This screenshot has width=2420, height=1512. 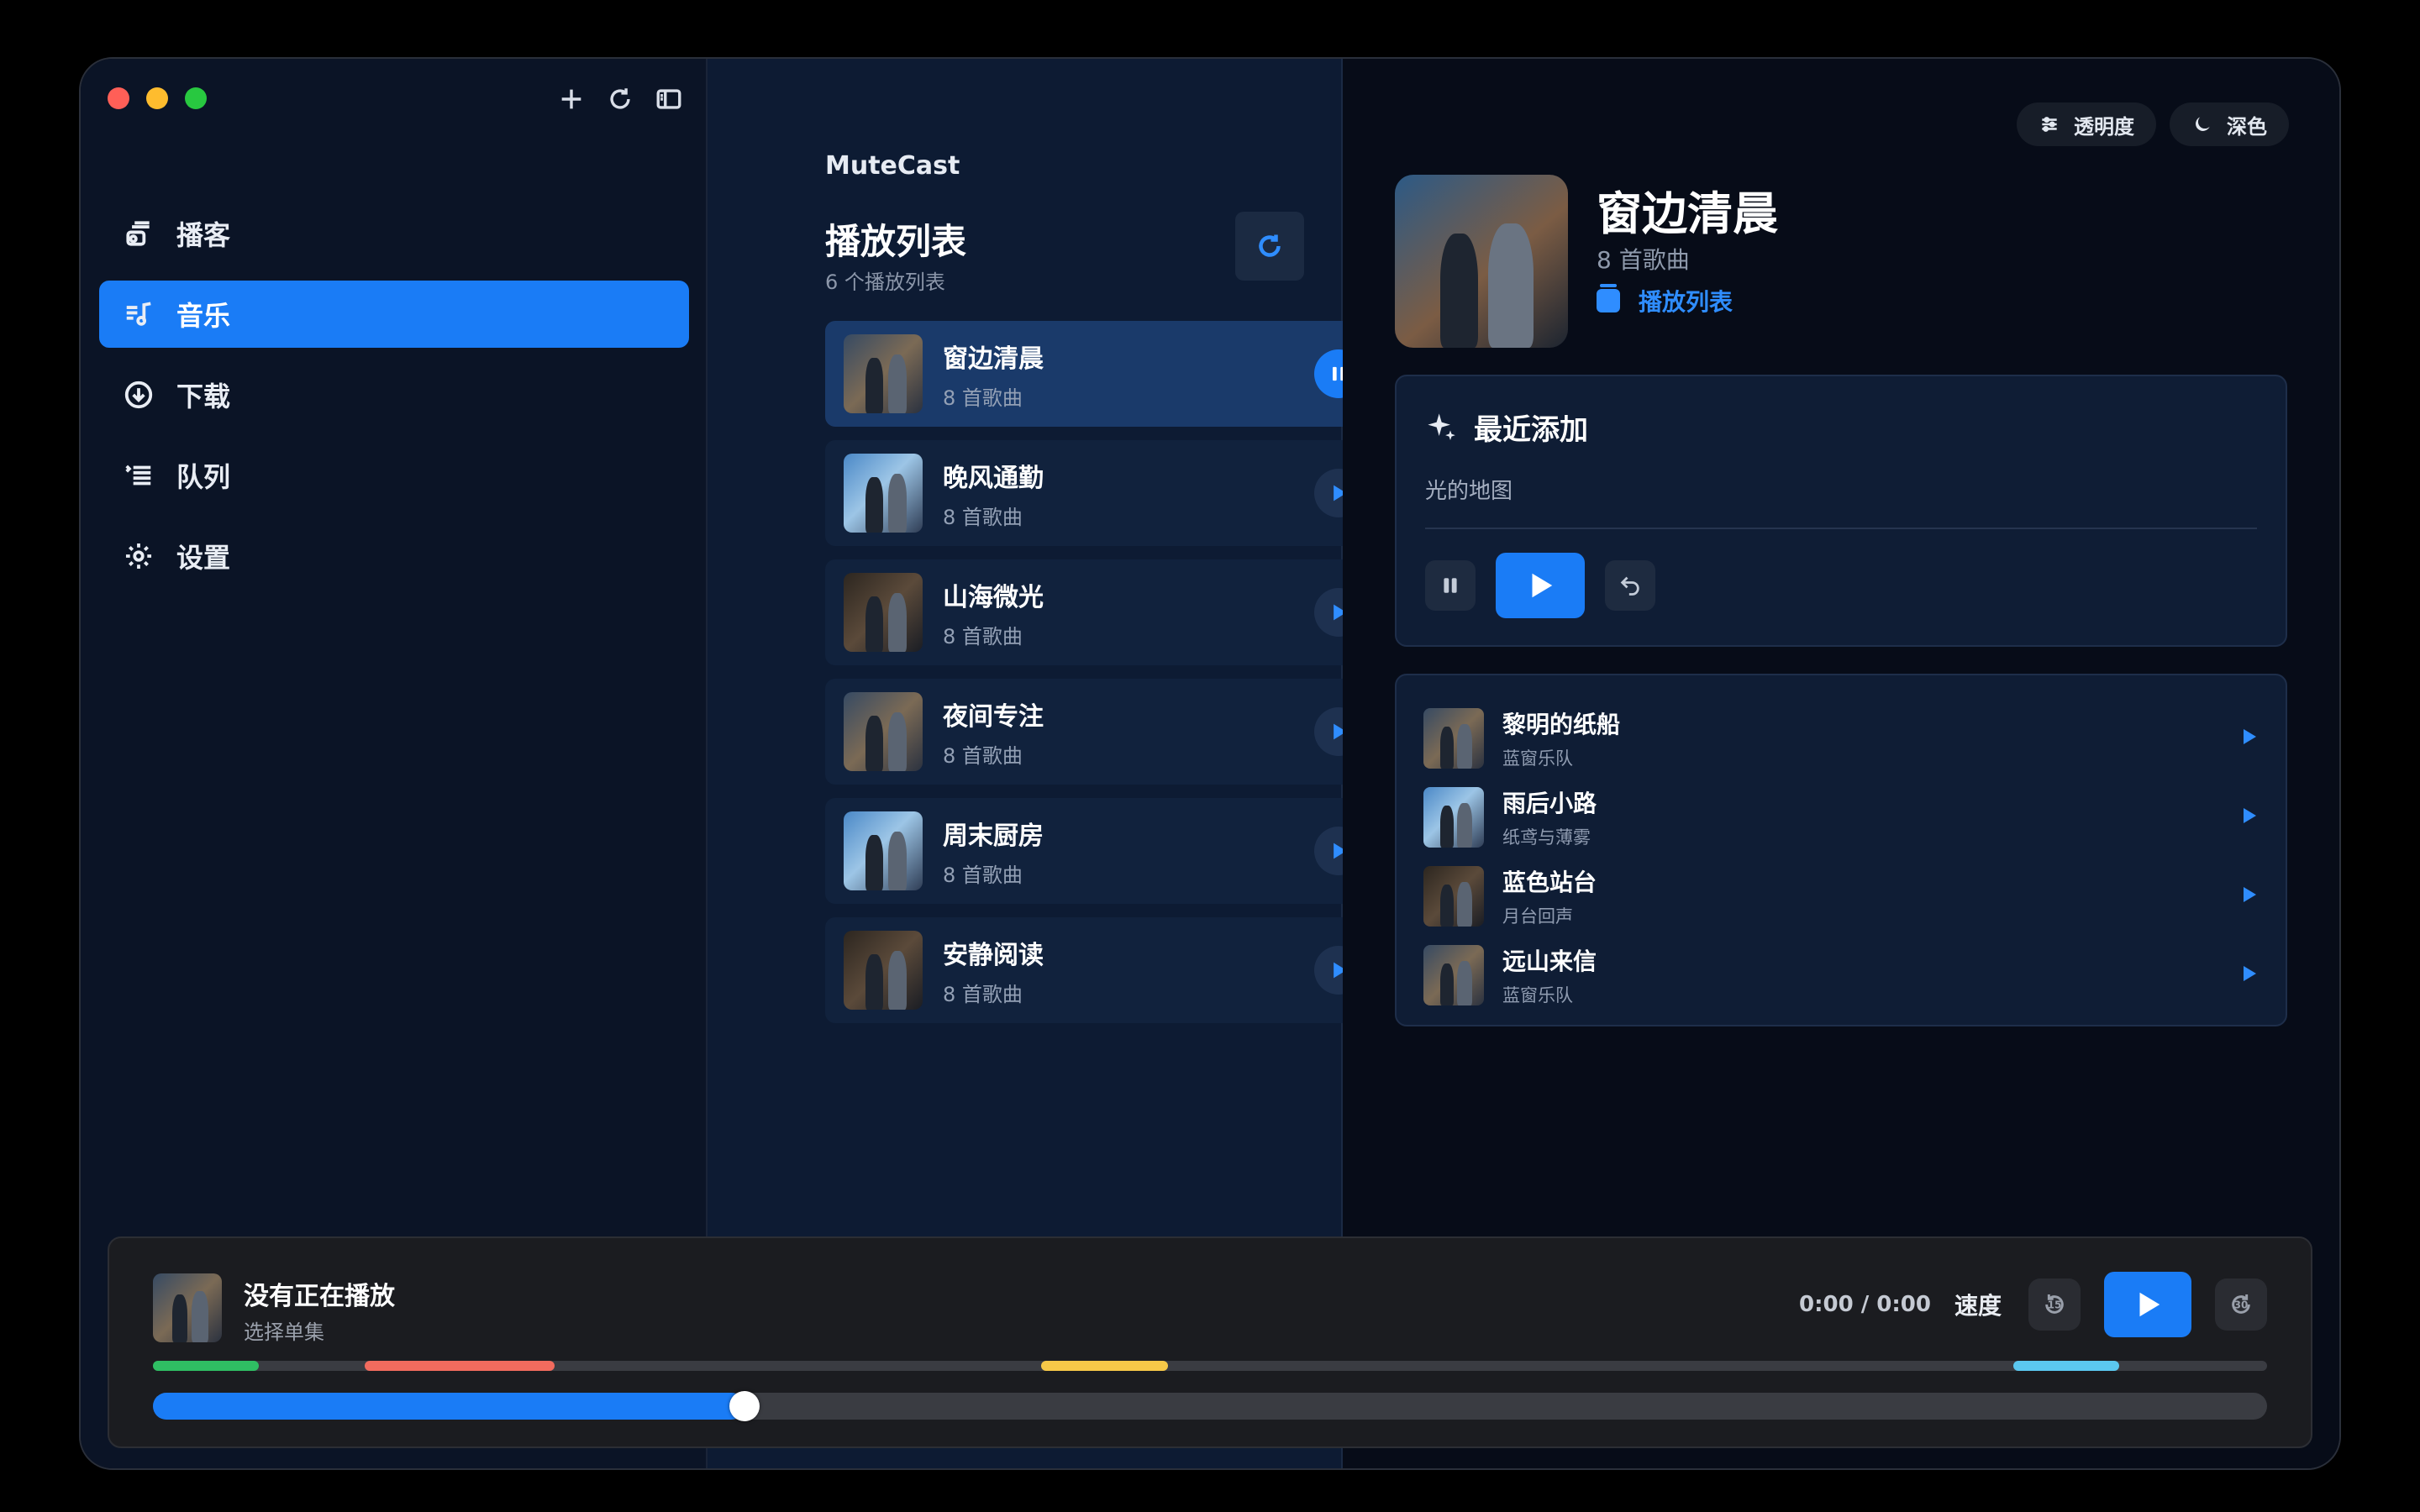 I want to click on sidebar-item-label: 播客, so click(x=203, y=235).